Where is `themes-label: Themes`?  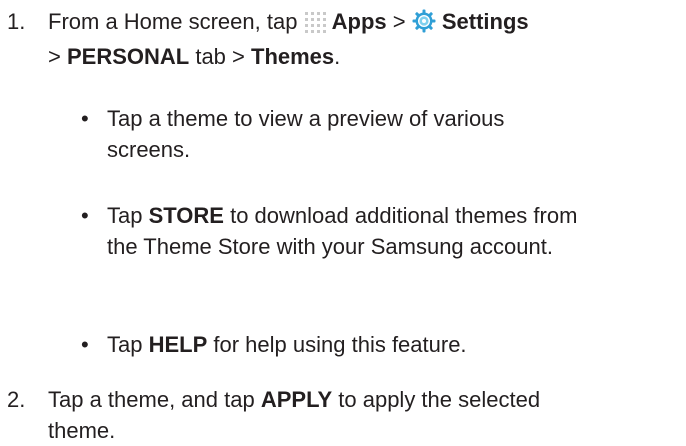 themes-label: Themes is located at coordinates (293, 56).